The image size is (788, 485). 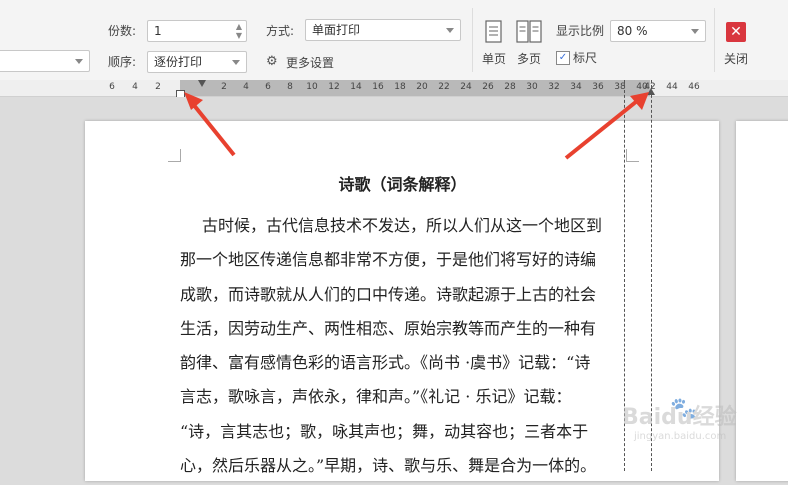 What do you see at coordinates (736, 32) in the screenshot?
I see `close-icon: ✕` at bounding box center [736, 32].